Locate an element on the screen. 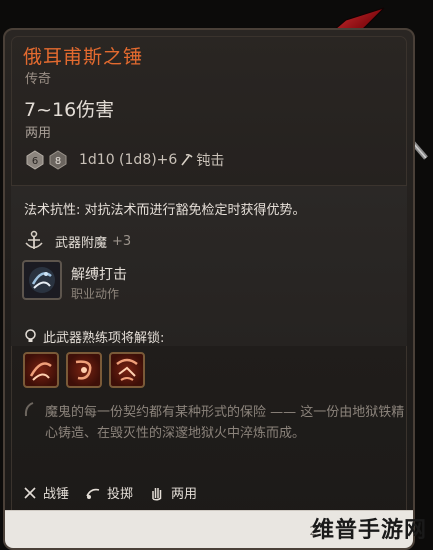  strike-glyph-icon is located at coordinates (40, 371).